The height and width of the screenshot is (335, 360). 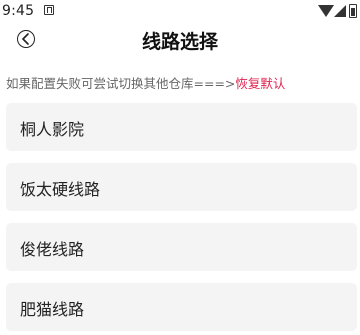 I want to click on route-item-fantaiying: 饭太硬线路, so click(x=181, y=187).